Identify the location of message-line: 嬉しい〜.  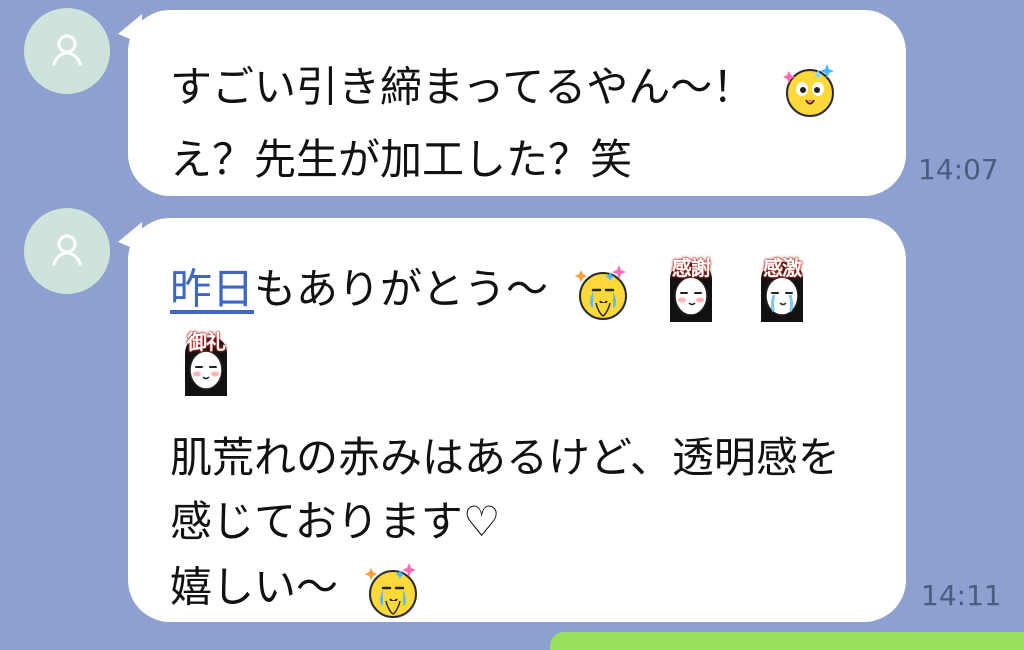
(538, 588).